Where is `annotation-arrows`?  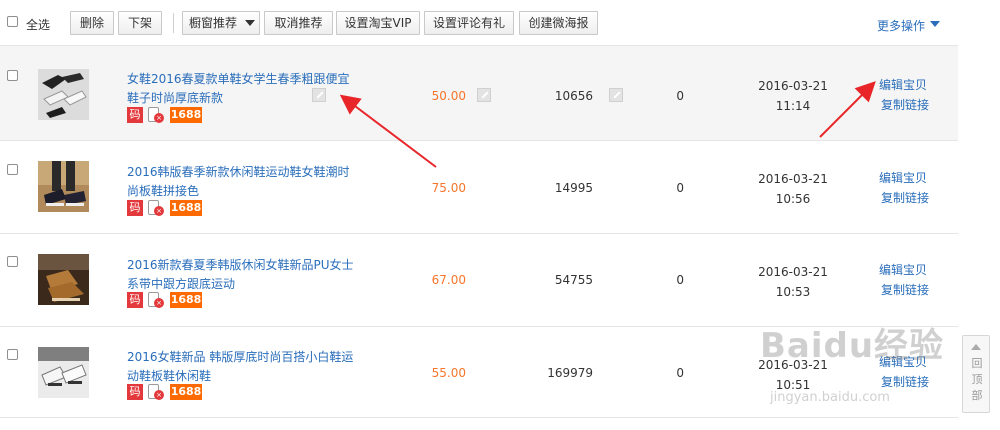
annotation-arrows is located at coordinates (607, 124).